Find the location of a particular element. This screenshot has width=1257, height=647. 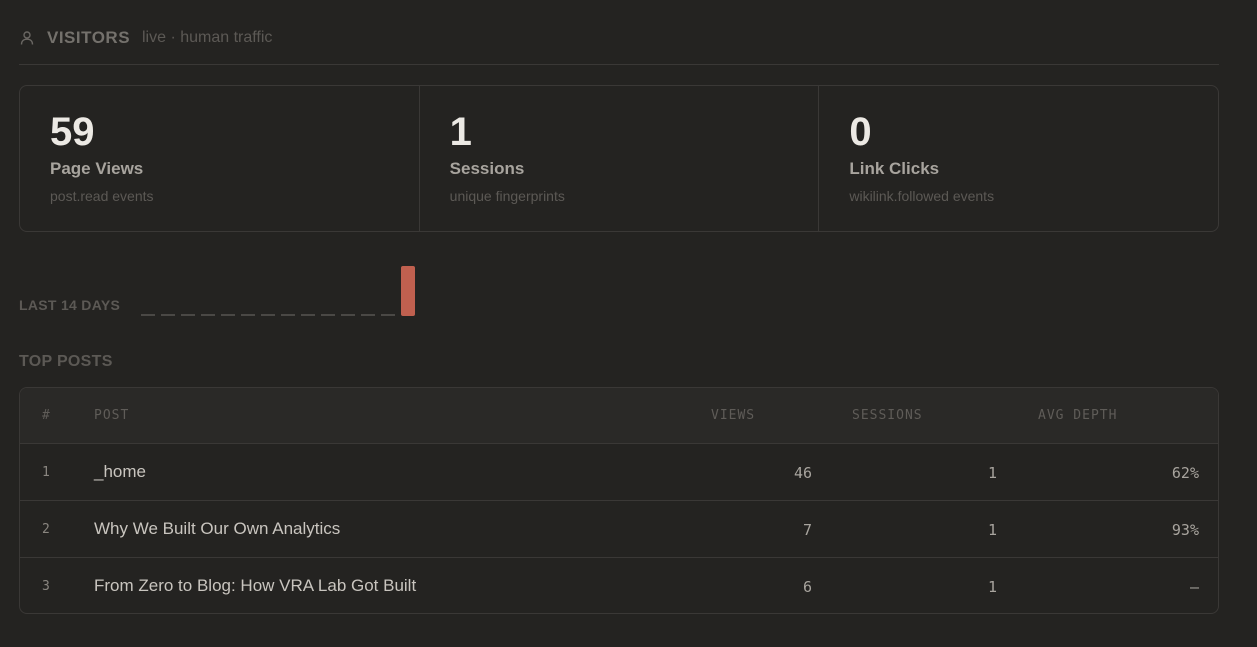

row-views: 6 is located at coordinates (807, 587).